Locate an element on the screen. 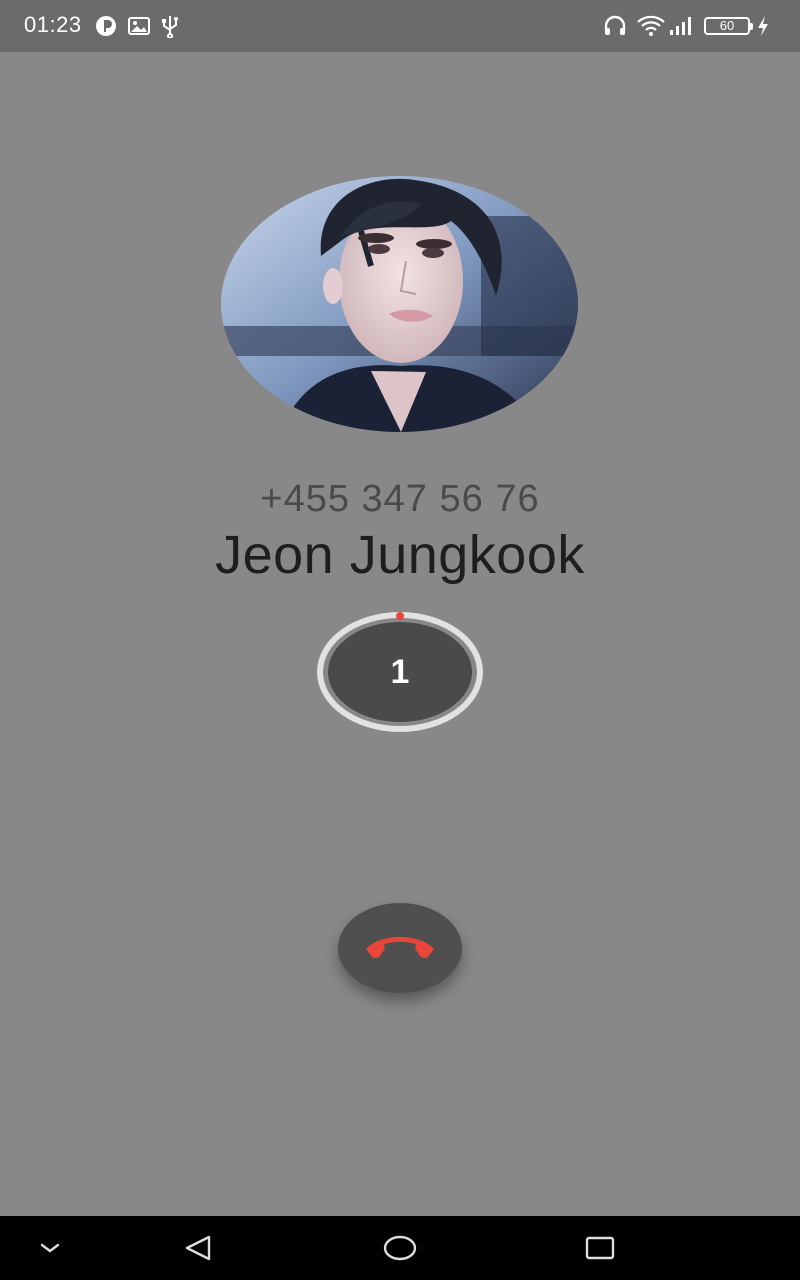 Image resolution: width=800 pixels, height=1280 pixels. call-timer-count: 1 is located at coordinates (400, 671).